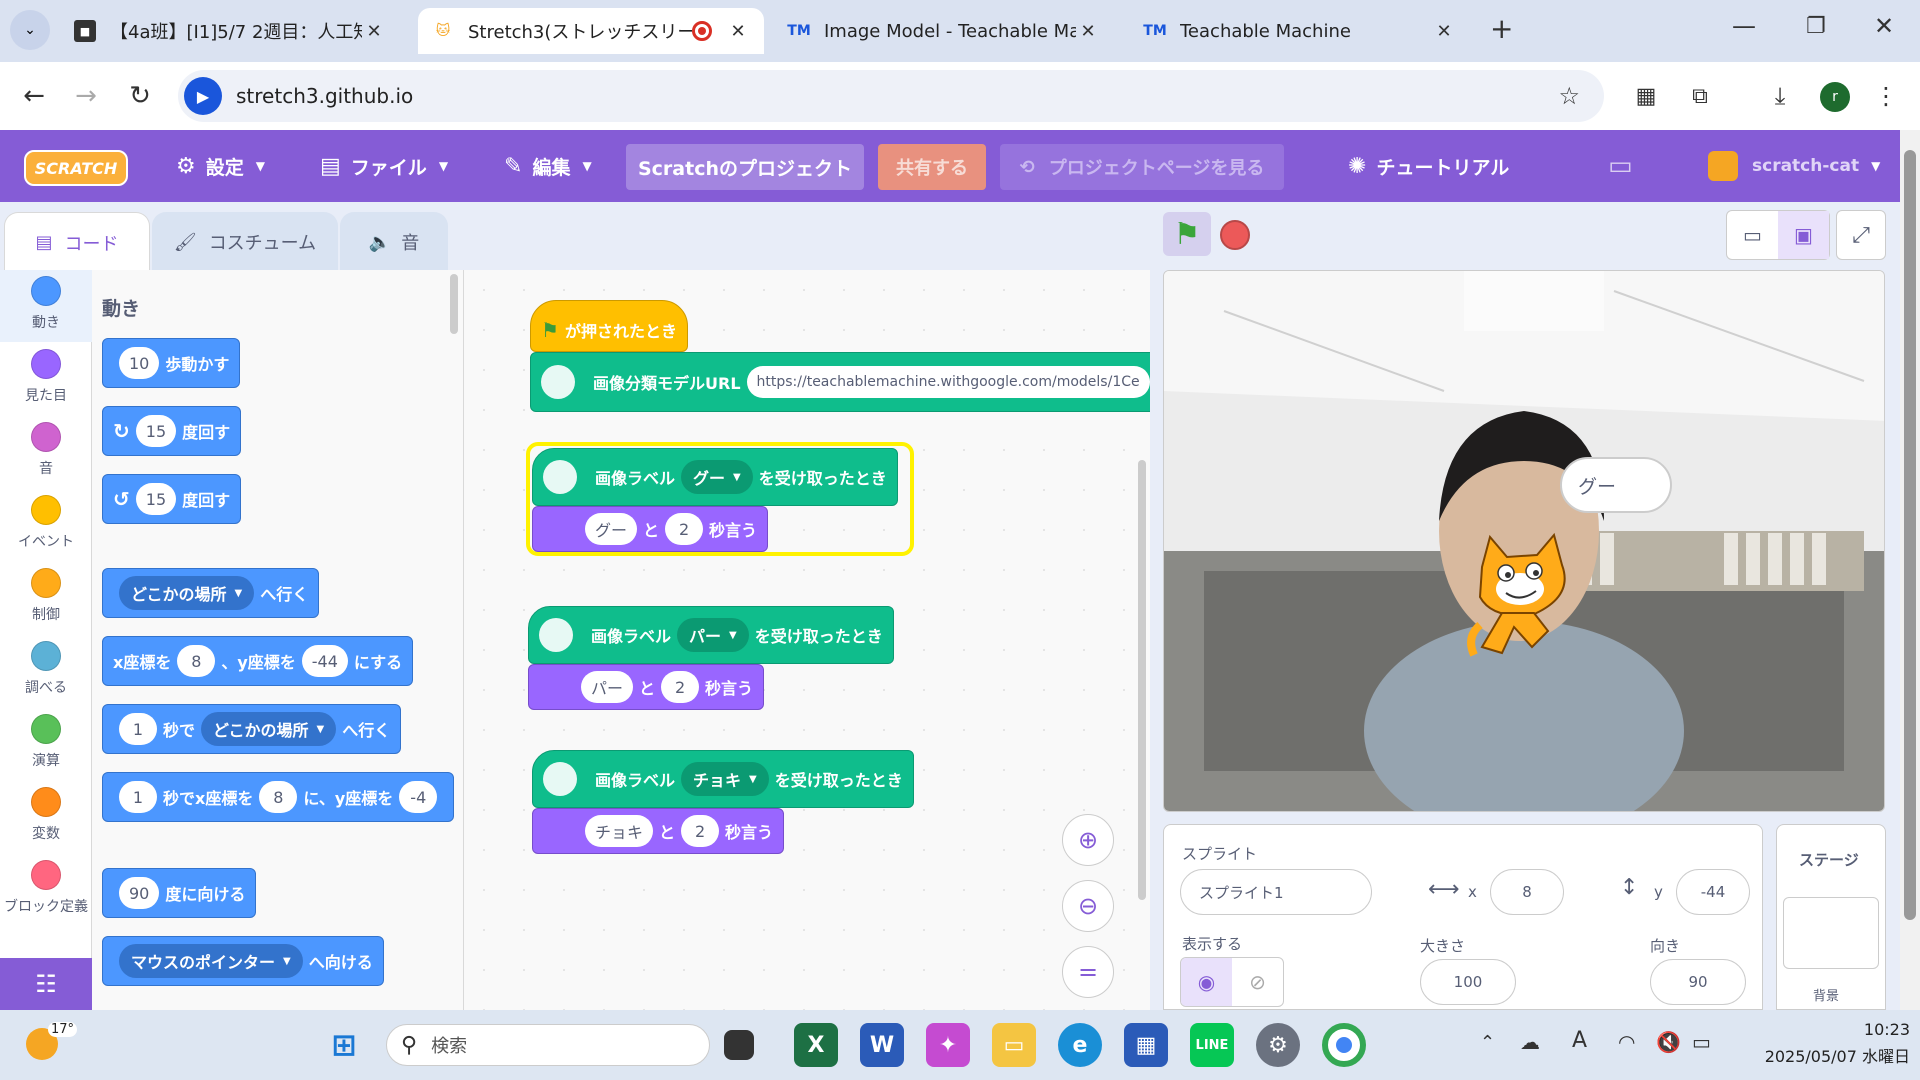 Image resolution: width=1920 pixels, height=1080 pixels. I want to click on block-glide: 1 秒で どこかの場所 ▼ へ行く, so click(252, 729).